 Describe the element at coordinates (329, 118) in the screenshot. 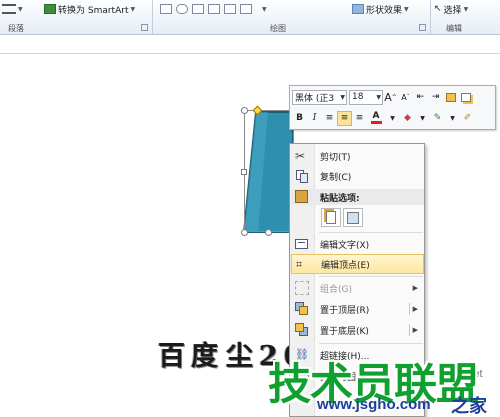

I see `align-left-button: ≡` at that location.